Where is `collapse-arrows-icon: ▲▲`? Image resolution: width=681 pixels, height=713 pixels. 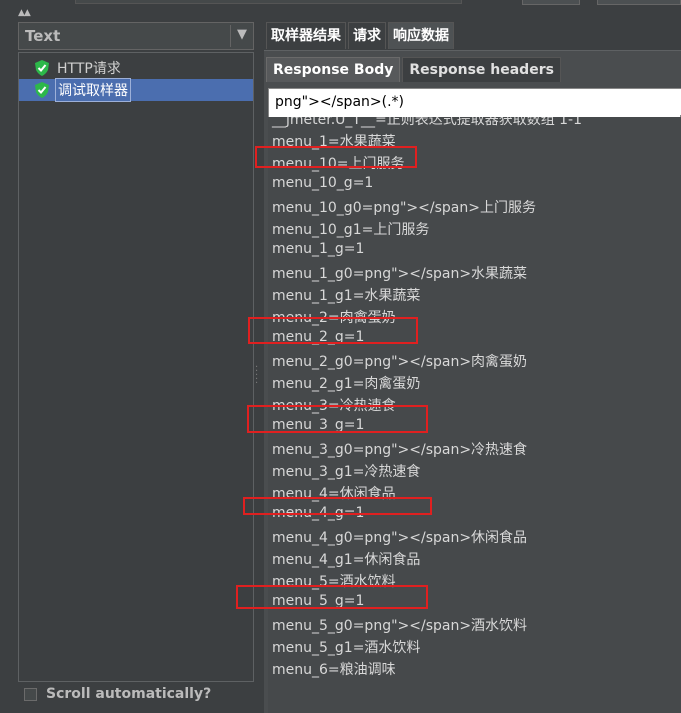
collapse-arrows-icon: ▲▲ is located at coordinates (24, 13).